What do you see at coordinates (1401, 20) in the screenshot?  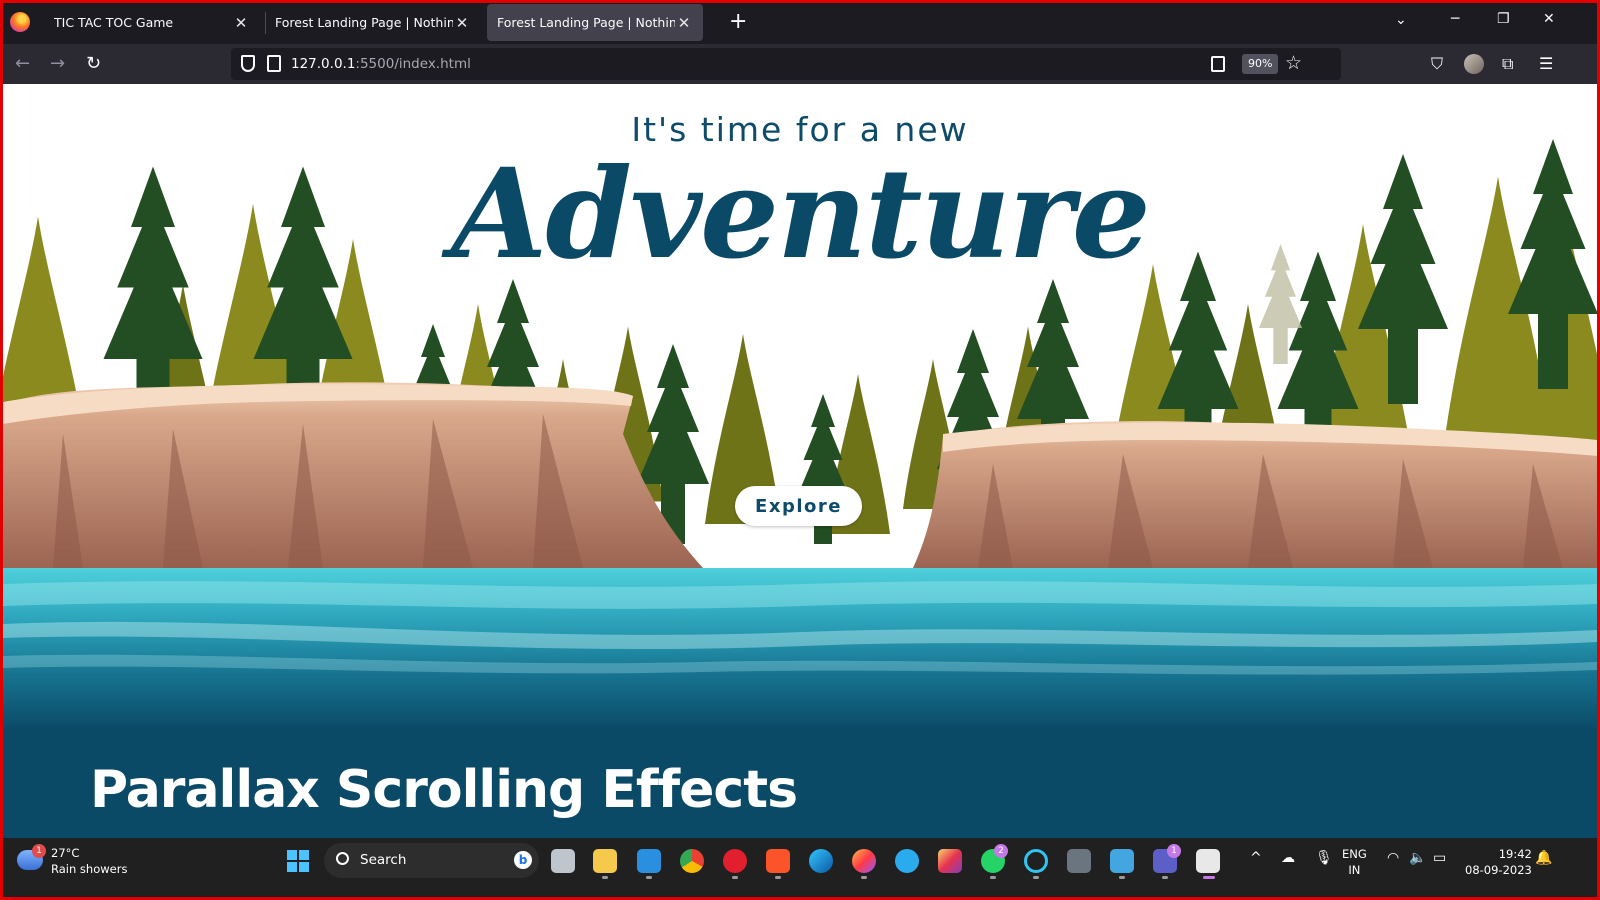 I see `list-all-tabs-chevron-icon: ⌄` at bounding box center [1401, 20].